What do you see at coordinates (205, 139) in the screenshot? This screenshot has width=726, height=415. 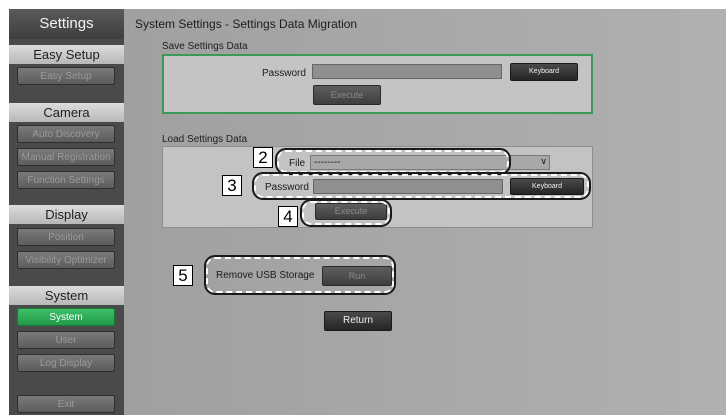 I see `load-section-label: Load Settings Data` at bounding box center [205, 139].